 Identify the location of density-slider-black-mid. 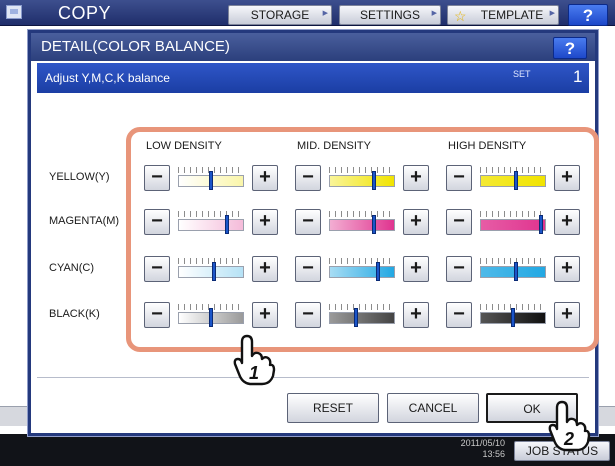
(362, 316).